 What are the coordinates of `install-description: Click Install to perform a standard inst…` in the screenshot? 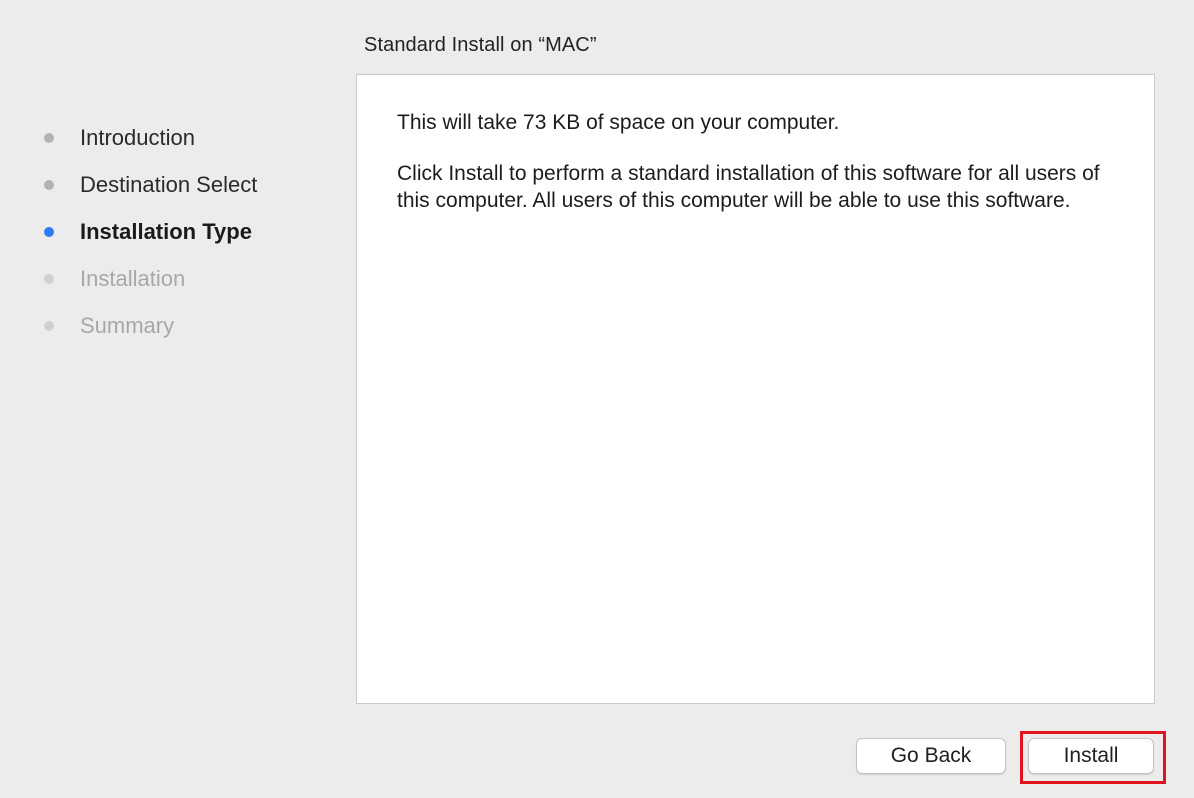 It's located at (748, 187).